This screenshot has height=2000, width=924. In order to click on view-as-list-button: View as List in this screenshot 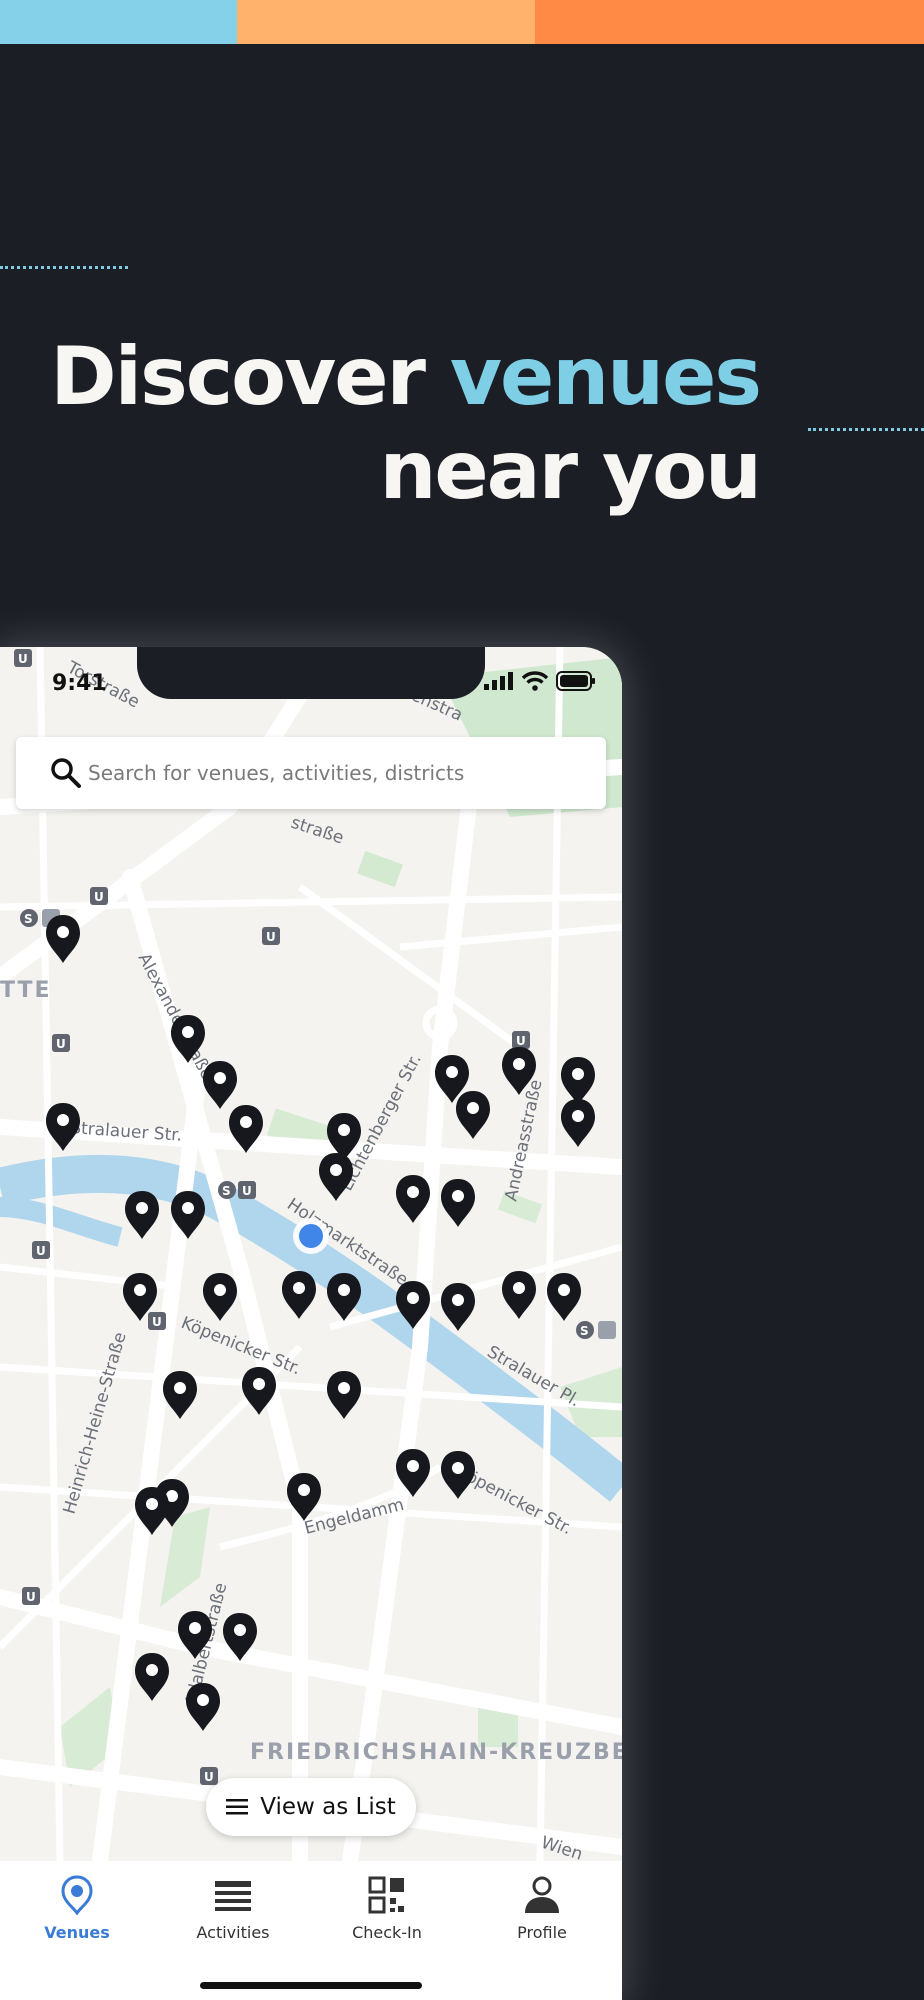, I will do `click(311, 1807)`.